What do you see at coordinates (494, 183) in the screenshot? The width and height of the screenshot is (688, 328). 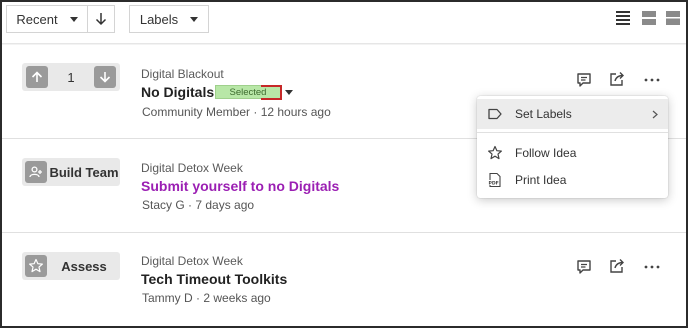 I see `svg-text: PDF` at bounding box center [494, 183].